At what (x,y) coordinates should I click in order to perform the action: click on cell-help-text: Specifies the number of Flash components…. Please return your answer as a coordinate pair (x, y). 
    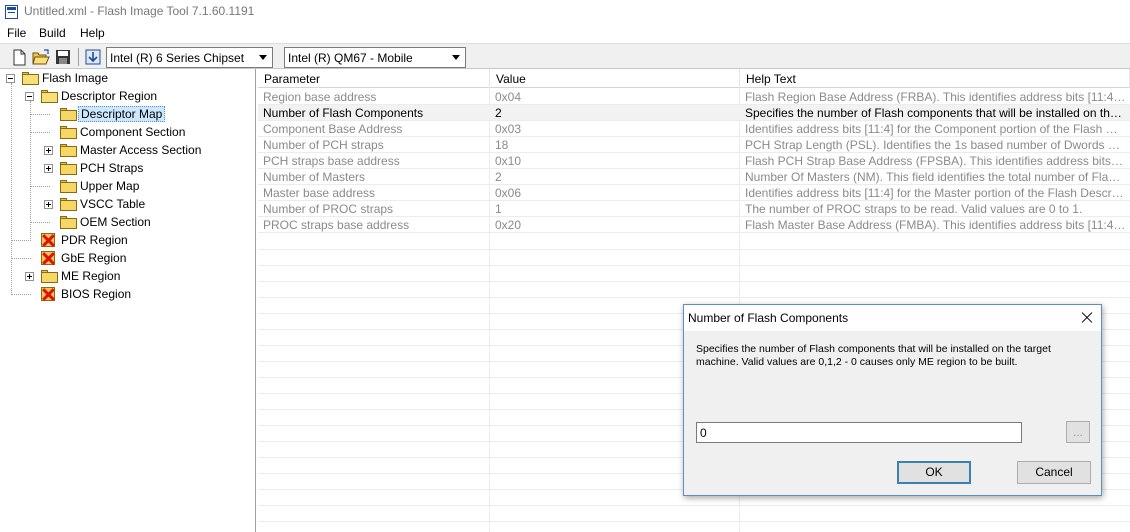
    Looking at the image, I should click on (935, 113).